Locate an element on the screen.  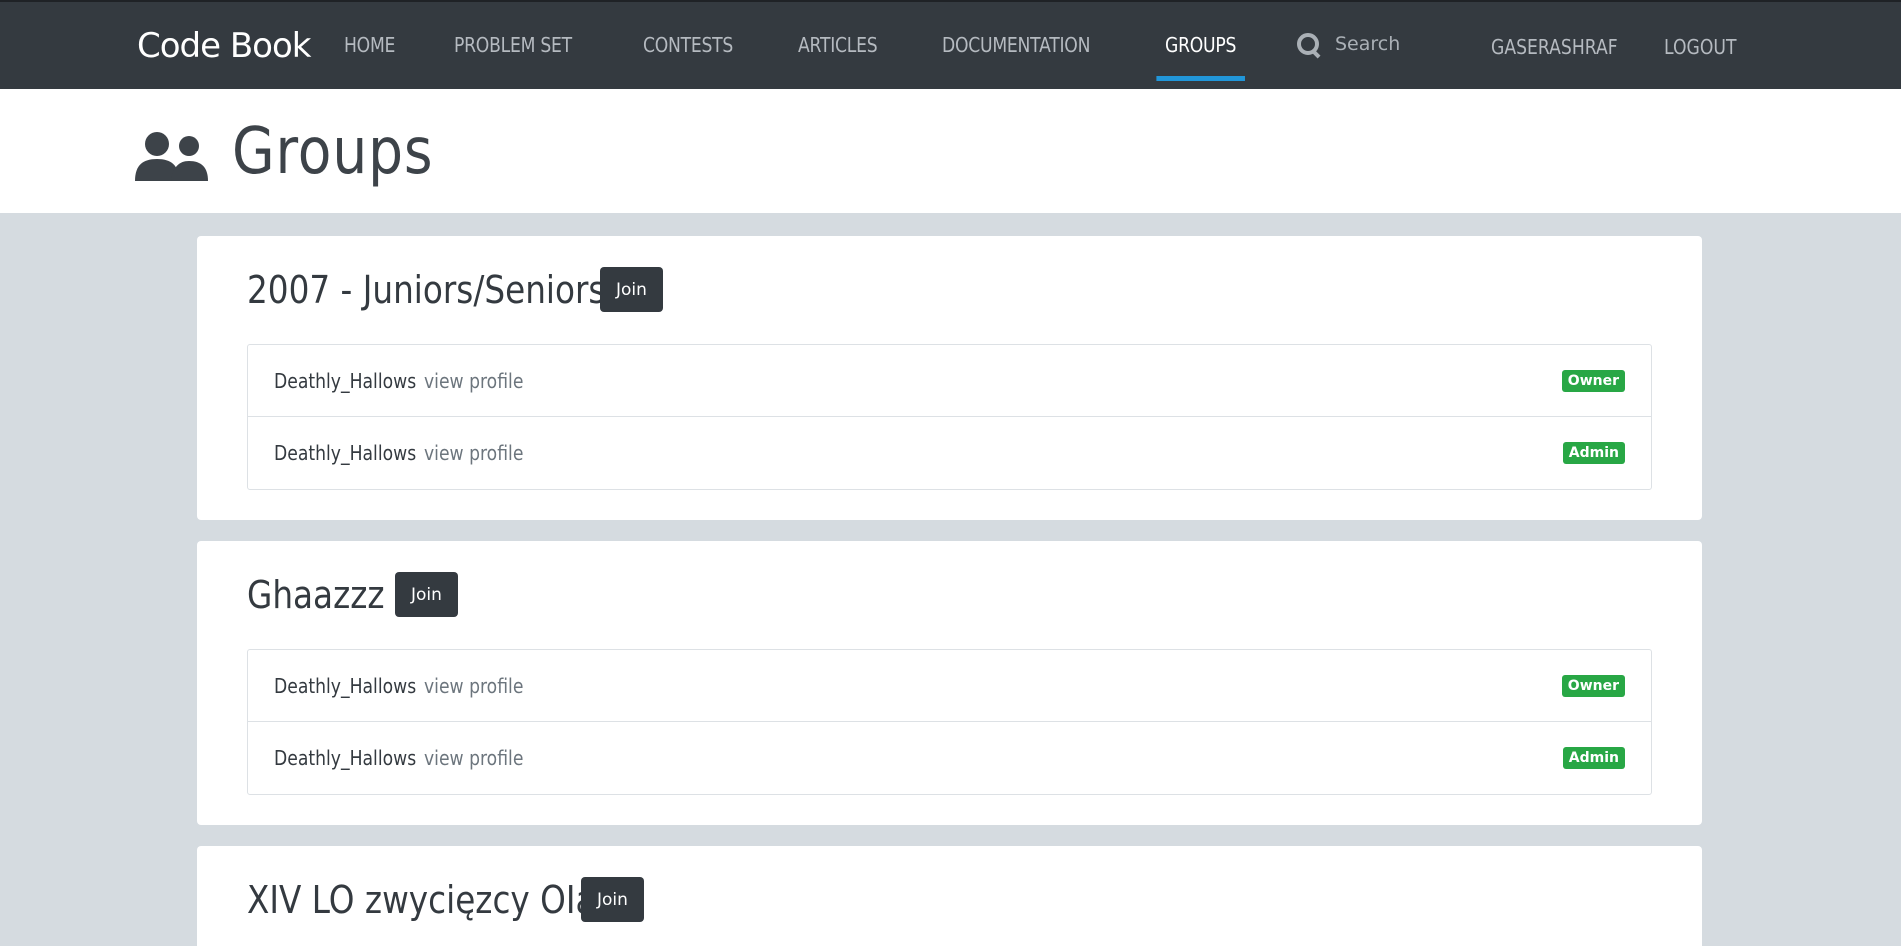
search-box is located at coordinates (1374, 44).